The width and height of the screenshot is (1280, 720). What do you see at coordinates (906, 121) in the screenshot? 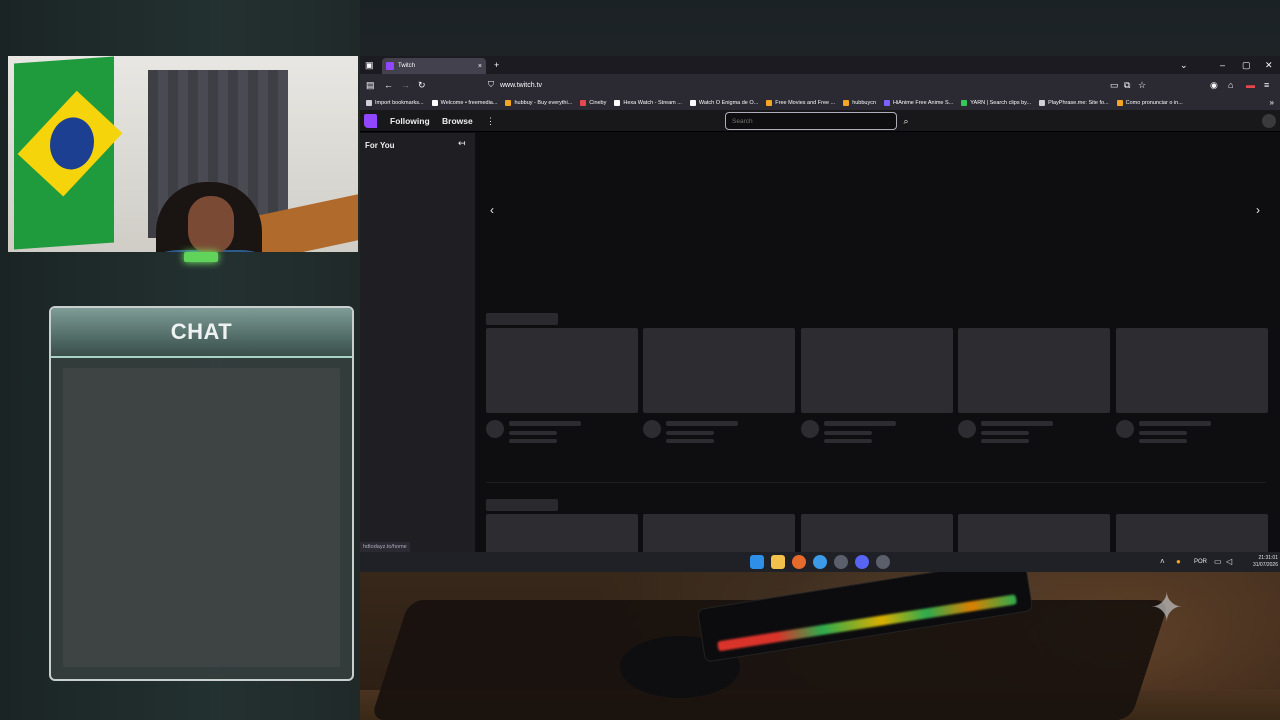
I see `search-icon: ⌕` at bounding box center [906, 121].